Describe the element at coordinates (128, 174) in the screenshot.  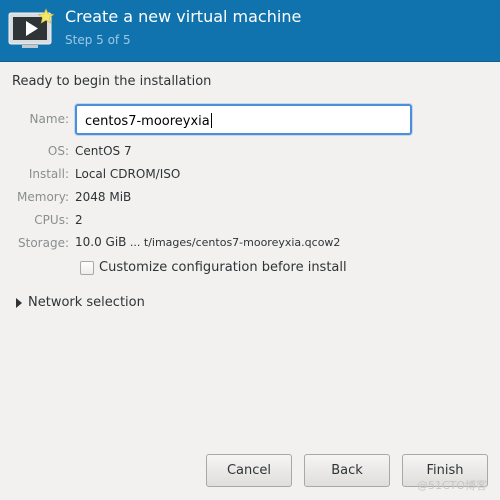
I see `install-value: Local CDROM/ISO` at that location.